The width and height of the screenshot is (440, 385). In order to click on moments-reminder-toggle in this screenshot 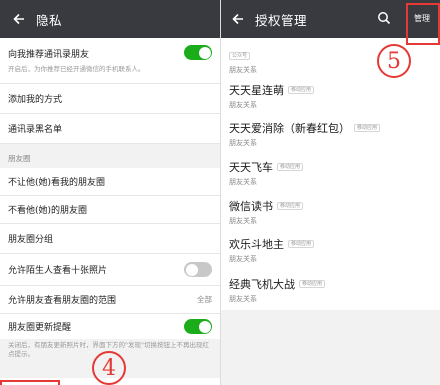, I will do `click(198, 326)`.